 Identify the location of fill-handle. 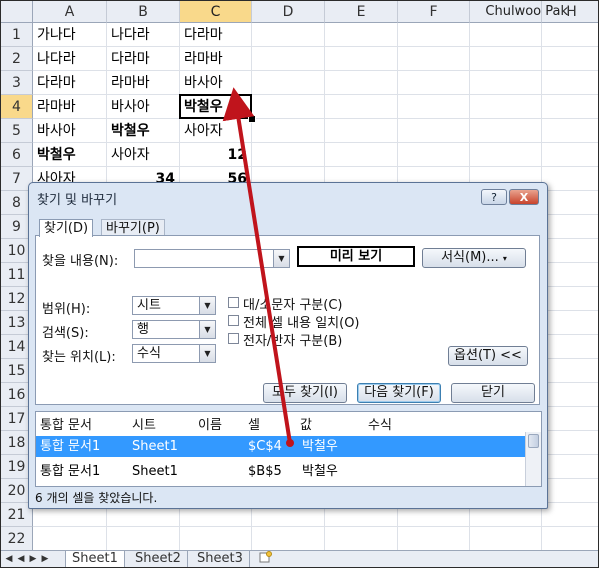
(252, 119).